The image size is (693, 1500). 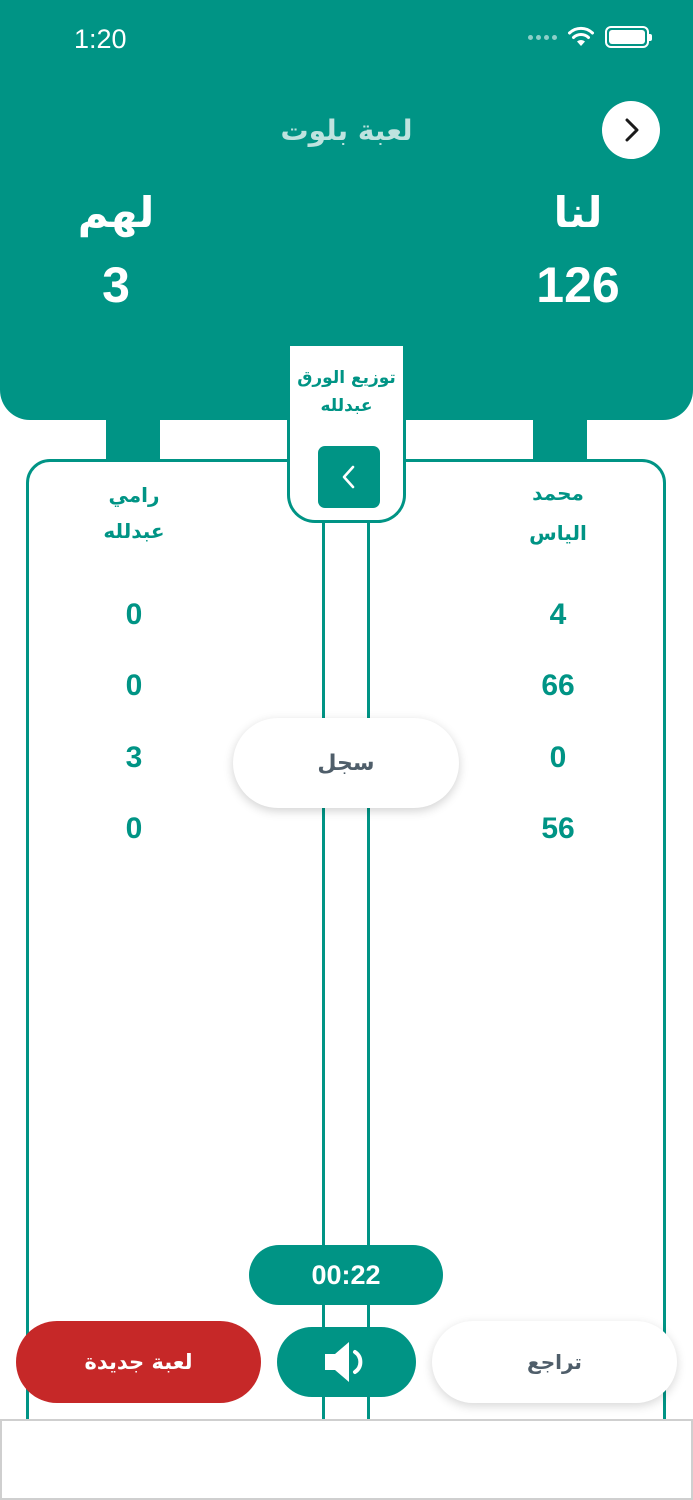 What do you see at coordinates (346, 1459) in the screenshot?
I see `bottom-bar` at bounding box center [346, 1459].